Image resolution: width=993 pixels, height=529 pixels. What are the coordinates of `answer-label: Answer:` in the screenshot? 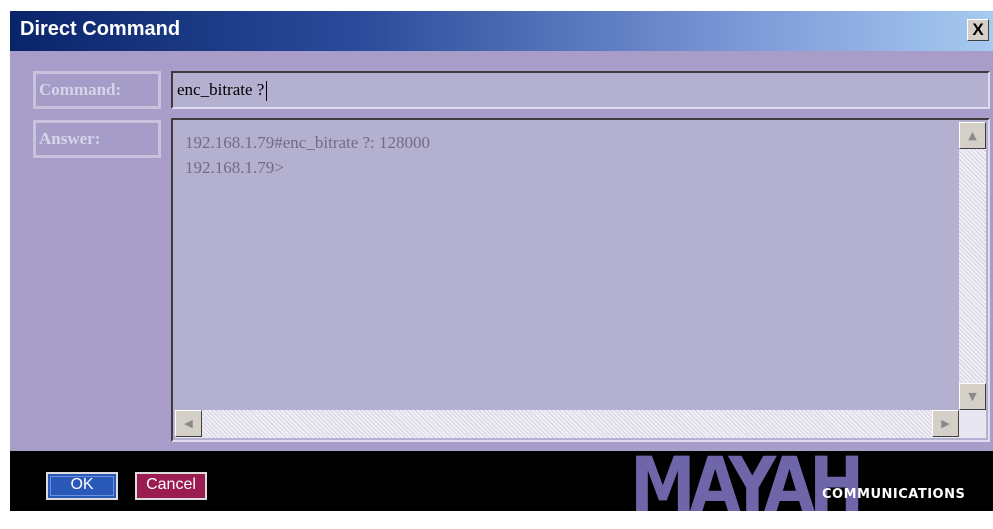 It's located at (97, 139).